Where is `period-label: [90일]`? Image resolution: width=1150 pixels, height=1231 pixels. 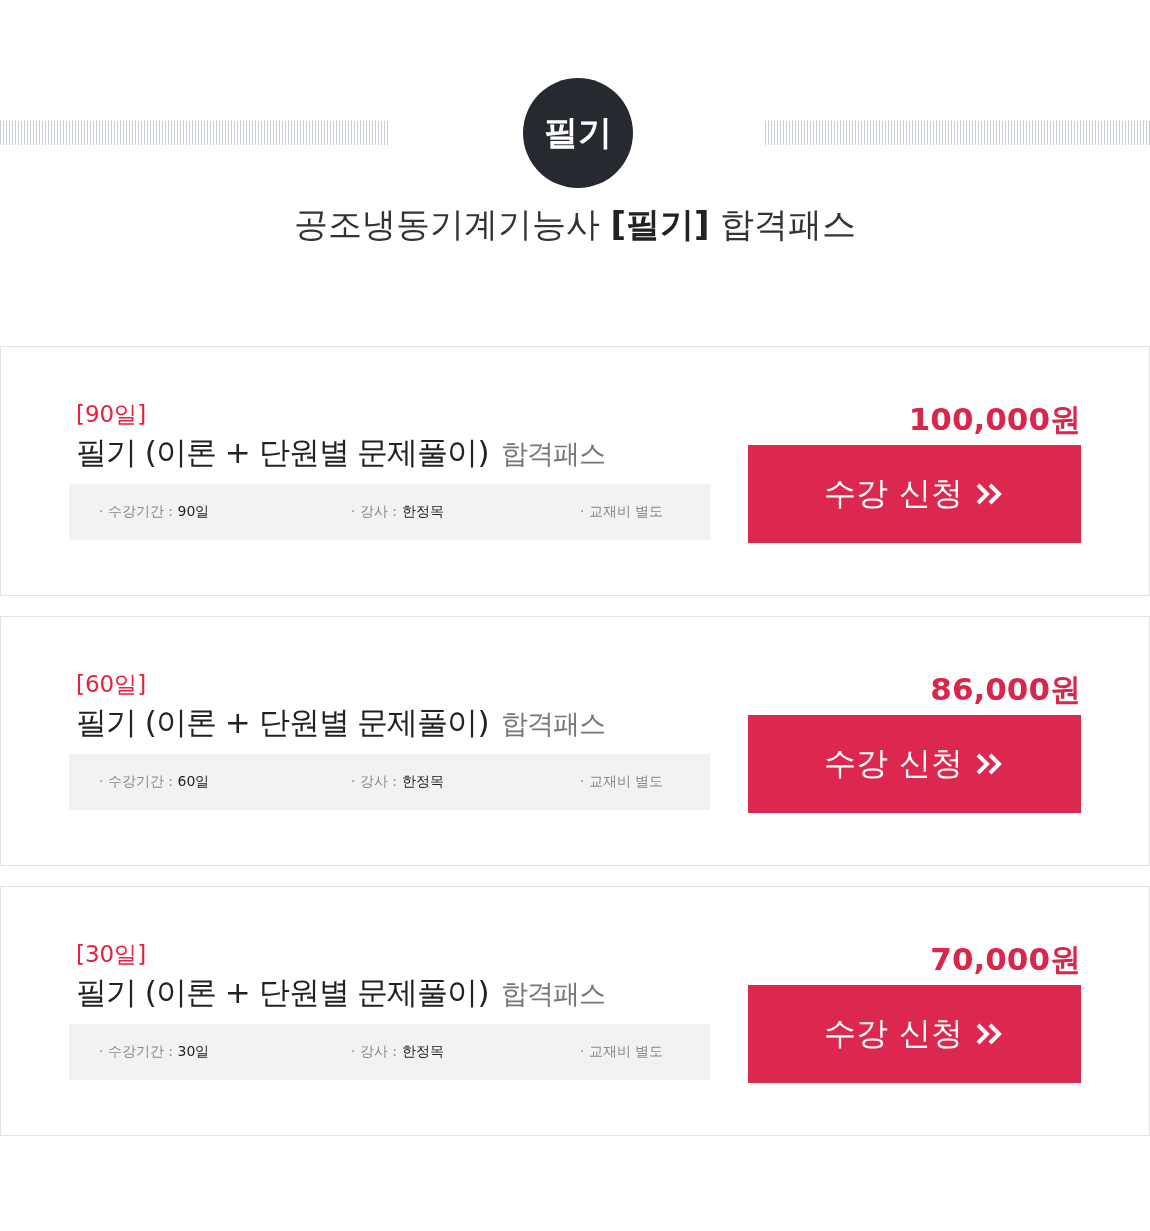
period-label: [90일] is located at coordinates (112, 414).